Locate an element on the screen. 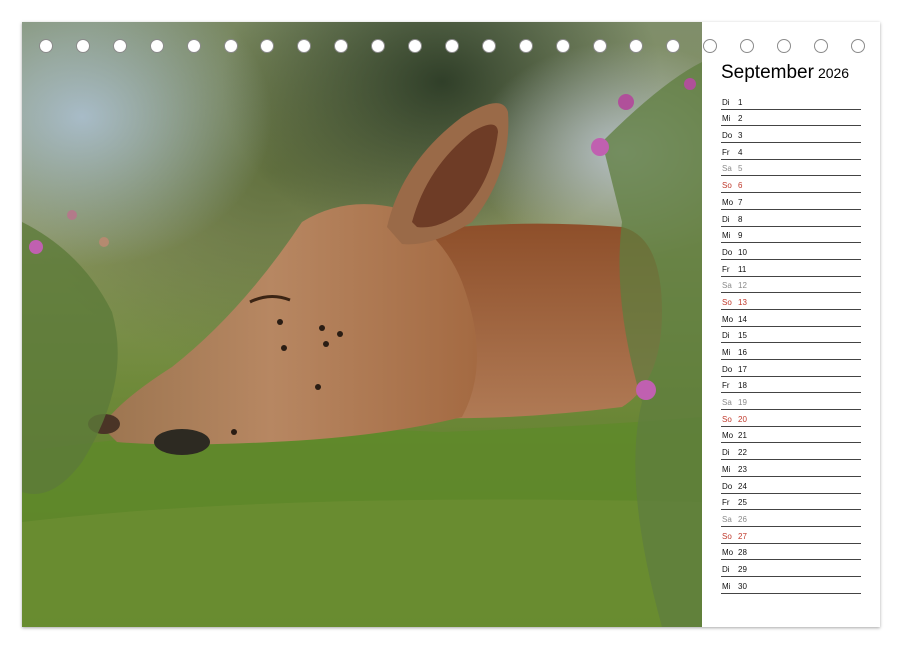 This screenshot has height=648, width=902. day-number: 25 is located at coordinates (742, 503).